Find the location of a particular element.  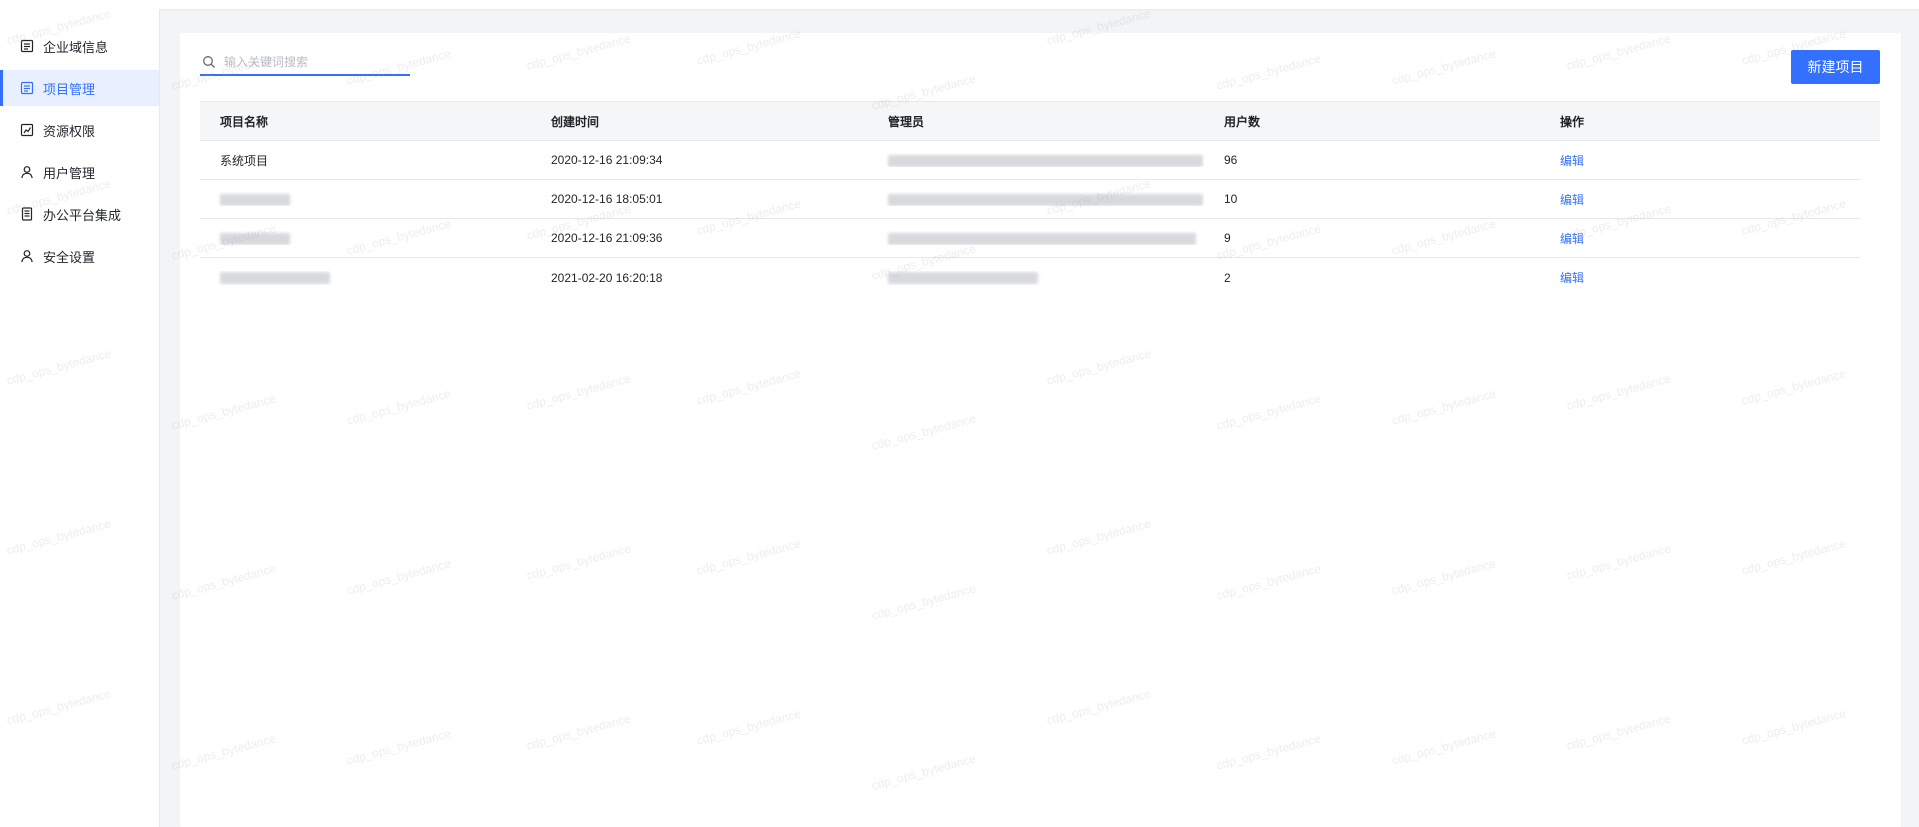

table-row: 2020-12-16 21:09:36 9 编辑 is located at coordinates (1030, 238).